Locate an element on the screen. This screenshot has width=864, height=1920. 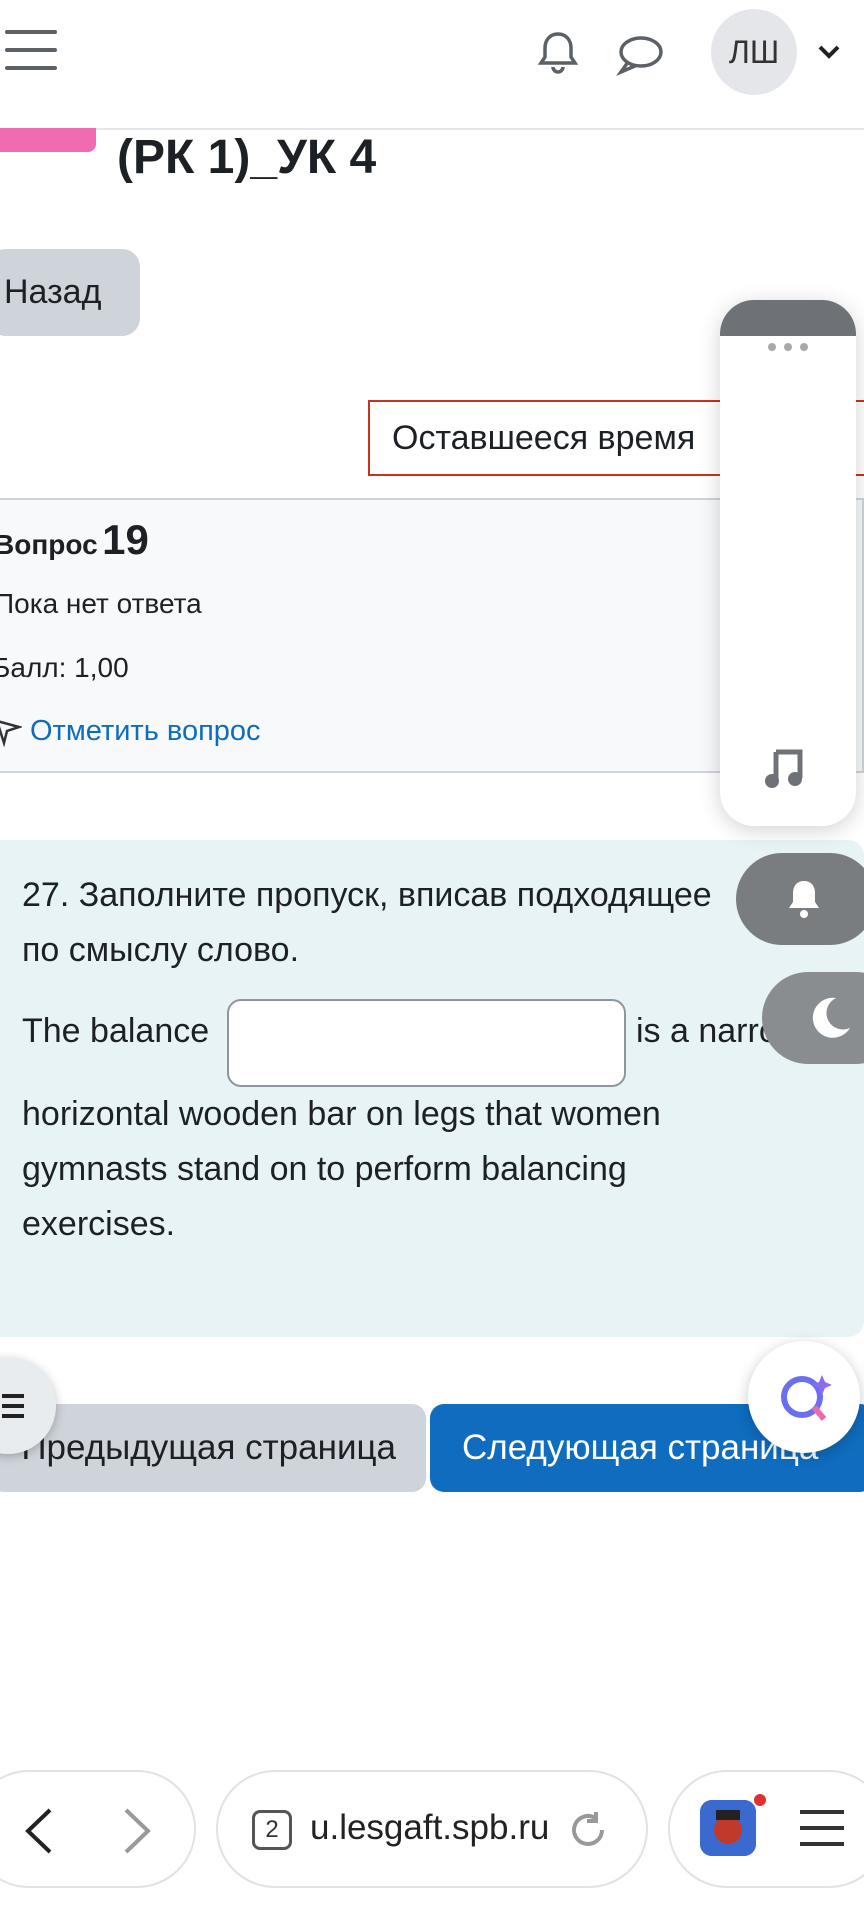
previous-page-button: Предыдущая страница is located at coordinates (213, 1448).